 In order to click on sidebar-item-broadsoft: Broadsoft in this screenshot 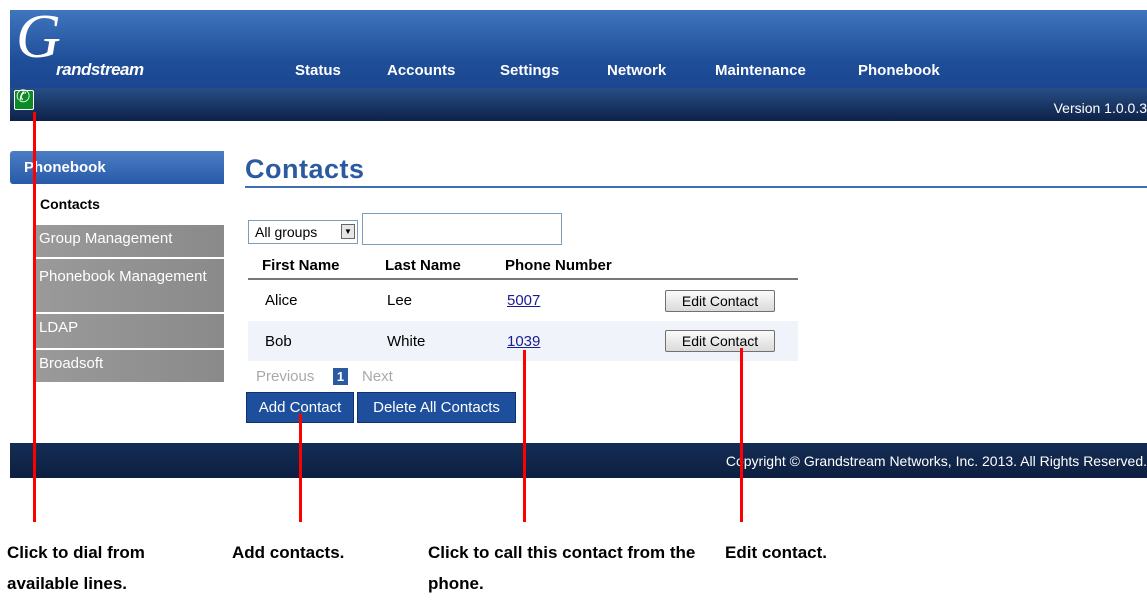, I will do `click(129, 367)`.